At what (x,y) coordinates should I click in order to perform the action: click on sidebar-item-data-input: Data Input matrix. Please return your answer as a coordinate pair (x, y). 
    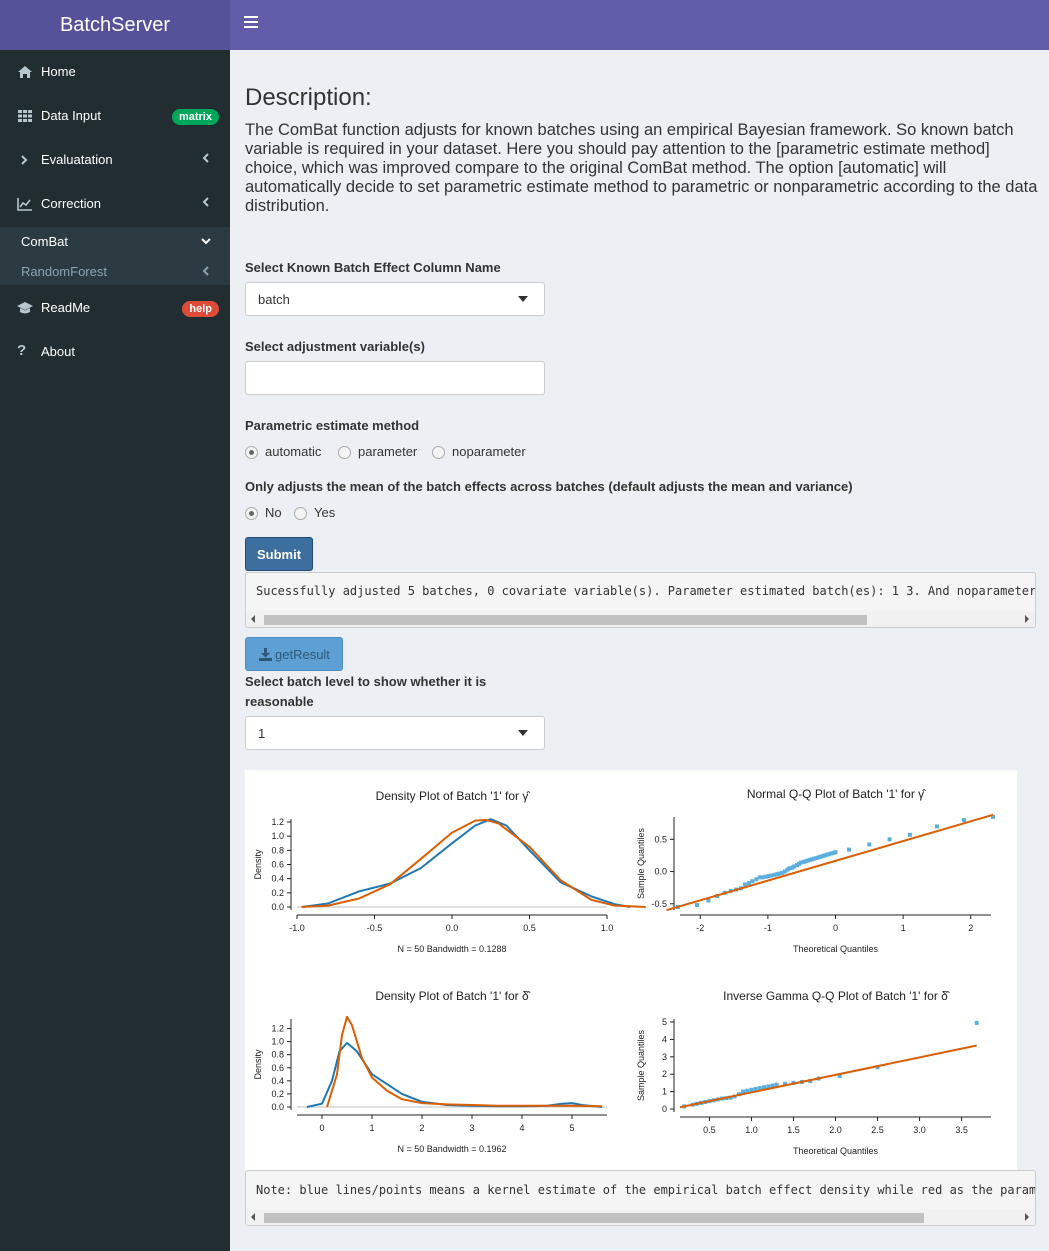
    Looking at the image, I should click on (115, 116).